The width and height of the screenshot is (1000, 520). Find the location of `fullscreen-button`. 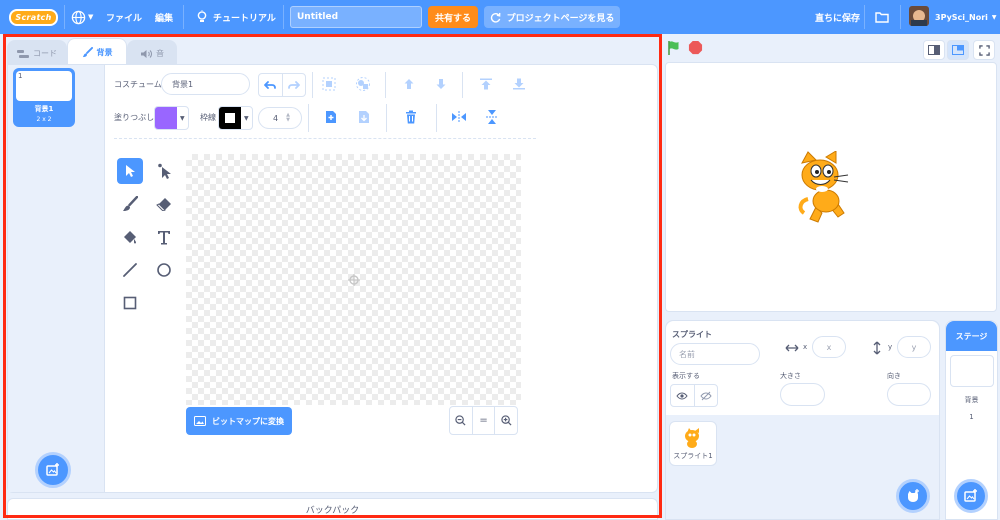

fullscreen-button is located at coordinates (984, 50).